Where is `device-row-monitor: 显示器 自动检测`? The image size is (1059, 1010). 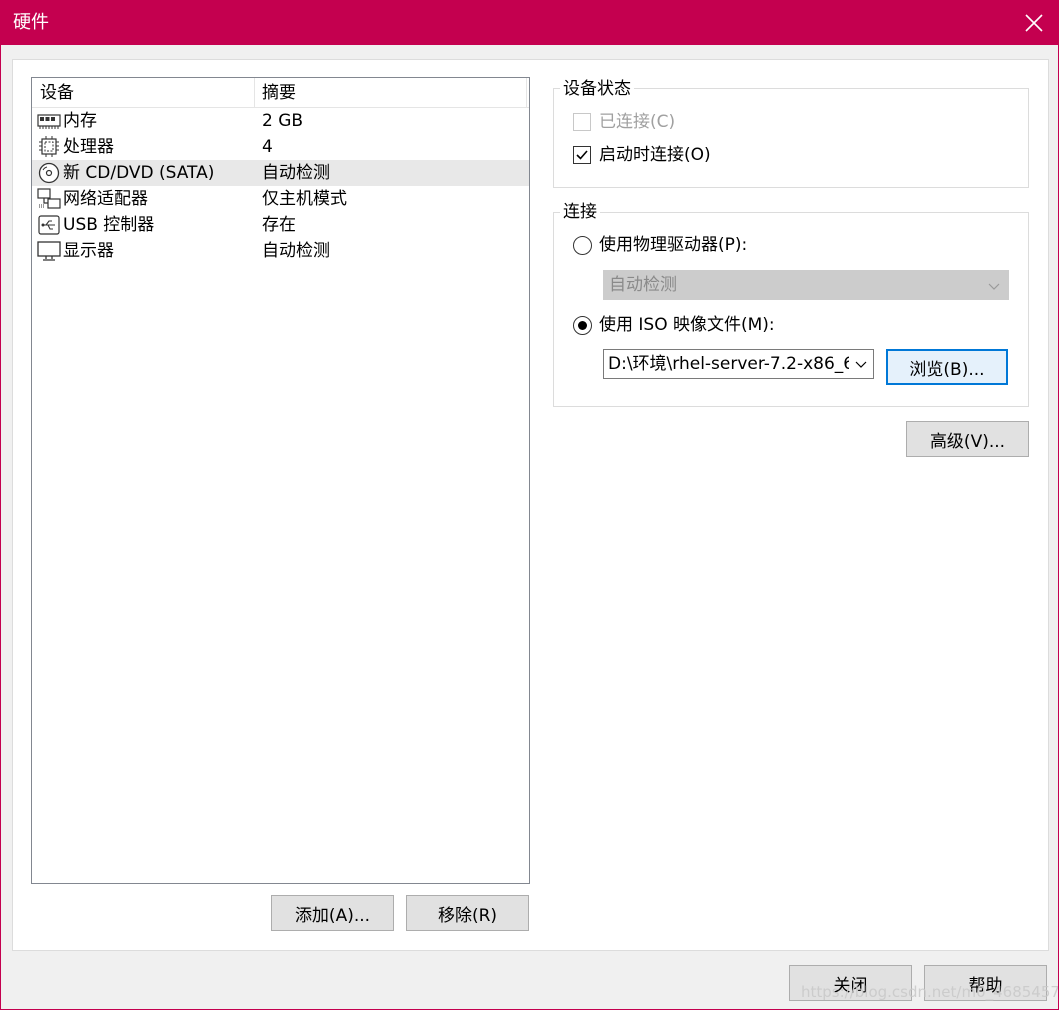
device-row-monitor: 显示器 自动检测 is located at coordinates (280, 251).